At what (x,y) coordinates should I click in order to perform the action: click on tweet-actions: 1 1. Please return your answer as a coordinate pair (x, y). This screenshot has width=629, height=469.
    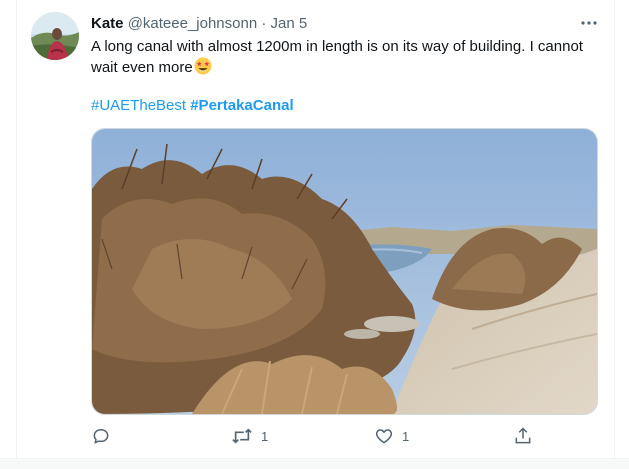
    Looking at the image, I should click on (311, 436).